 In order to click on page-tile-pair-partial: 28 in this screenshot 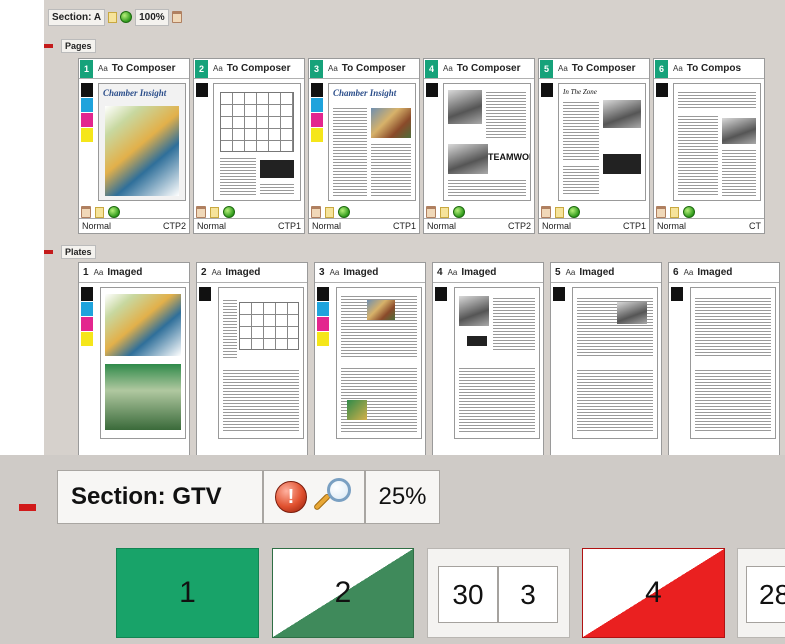, I will do `click(761, 593)`.